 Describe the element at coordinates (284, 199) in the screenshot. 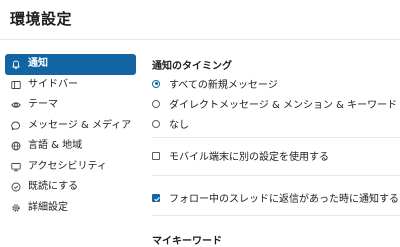

I see `checkbox-label: フォロー中のスレッドに返信があった時に通知する` at that location.